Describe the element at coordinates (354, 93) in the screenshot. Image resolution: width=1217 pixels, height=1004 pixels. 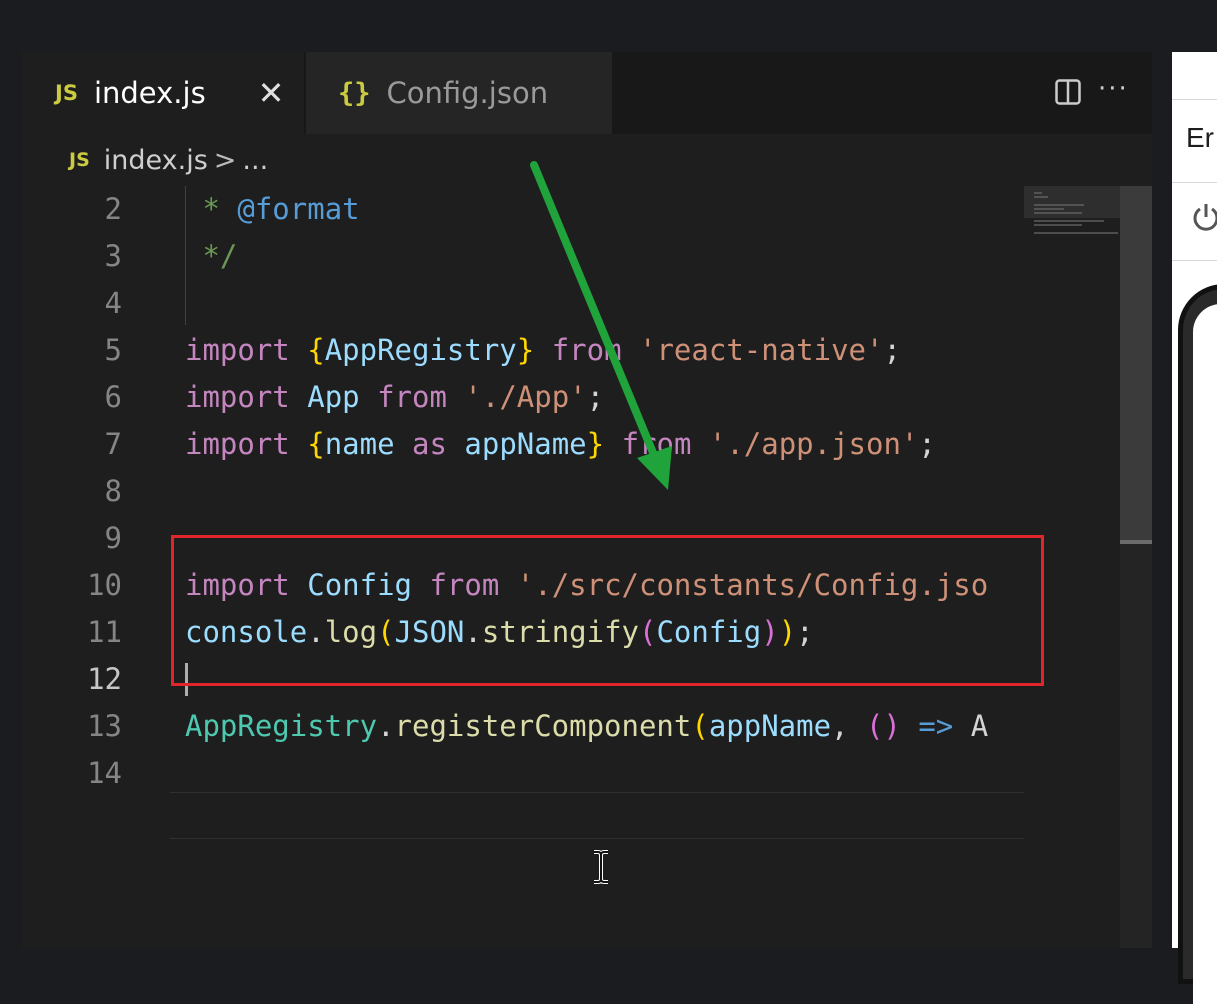
I see `json-file-icon: {}` at that location.